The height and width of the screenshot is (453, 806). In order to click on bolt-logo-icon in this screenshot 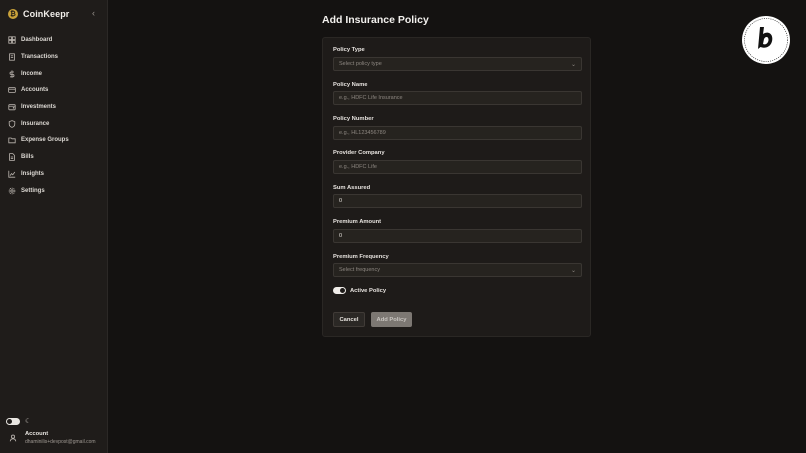, I will do `click(766, 40)`.